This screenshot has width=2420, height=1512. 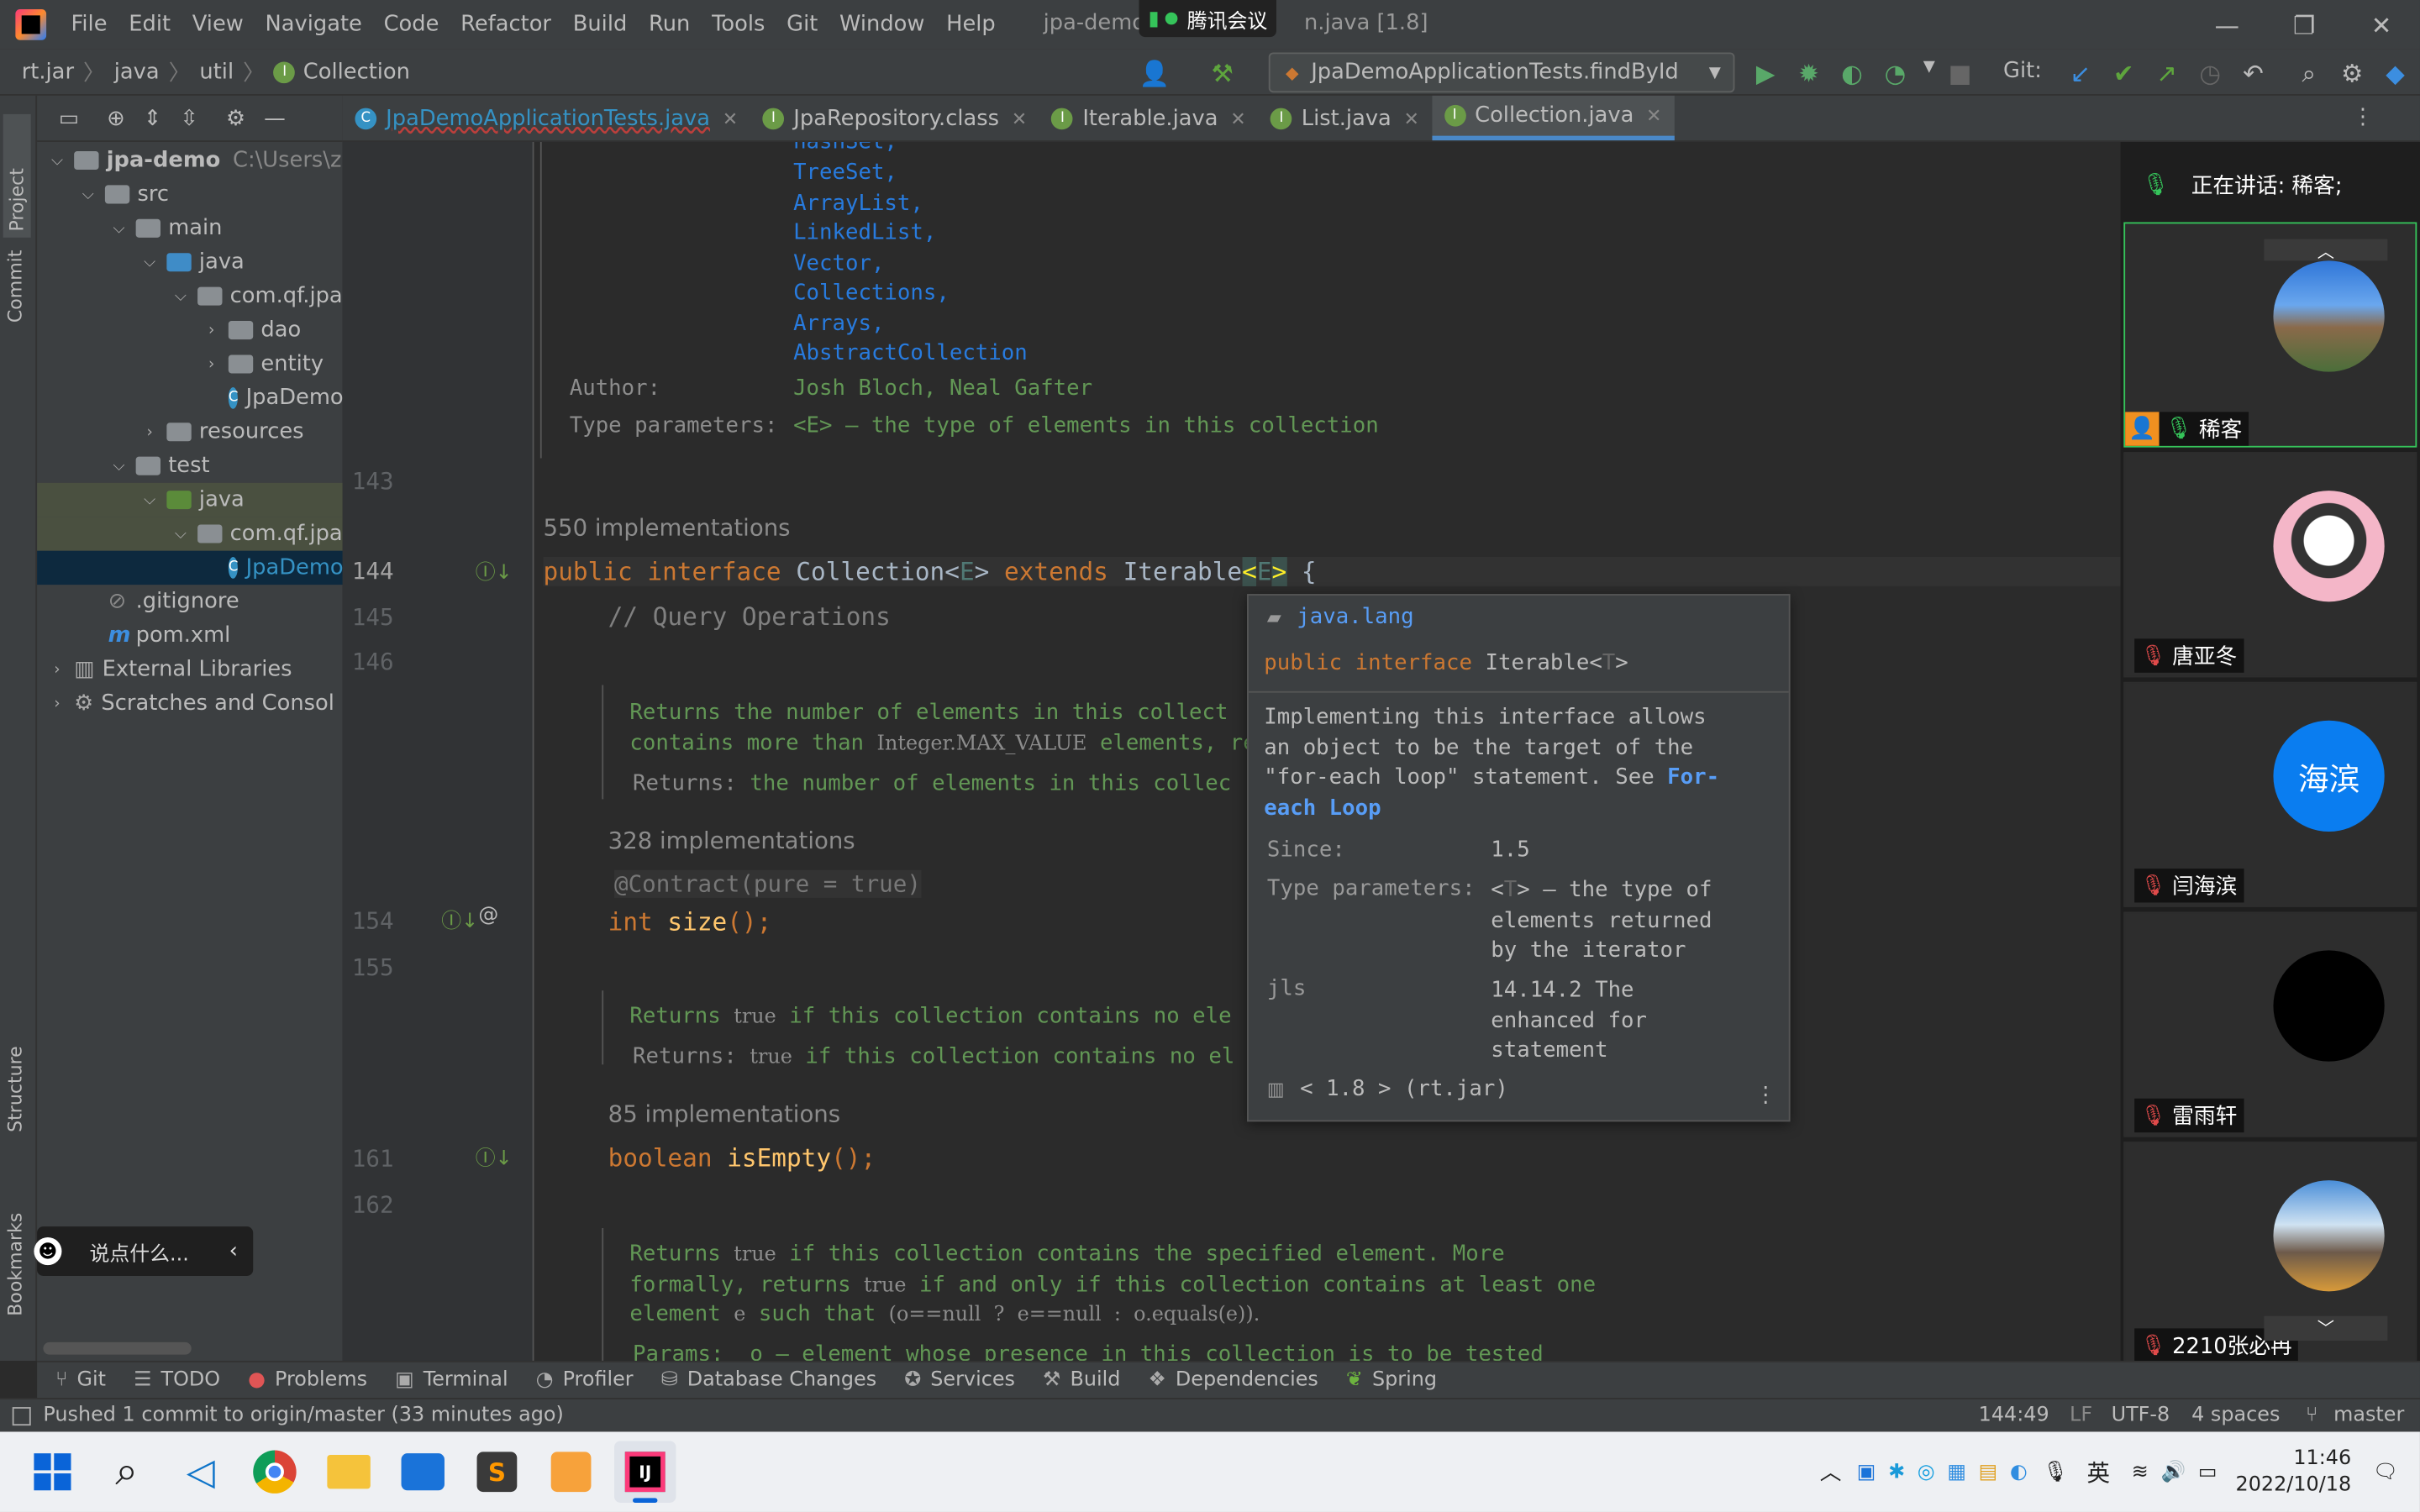 I want to click on see-link: LinkedList,, so click(x=865, y=233).